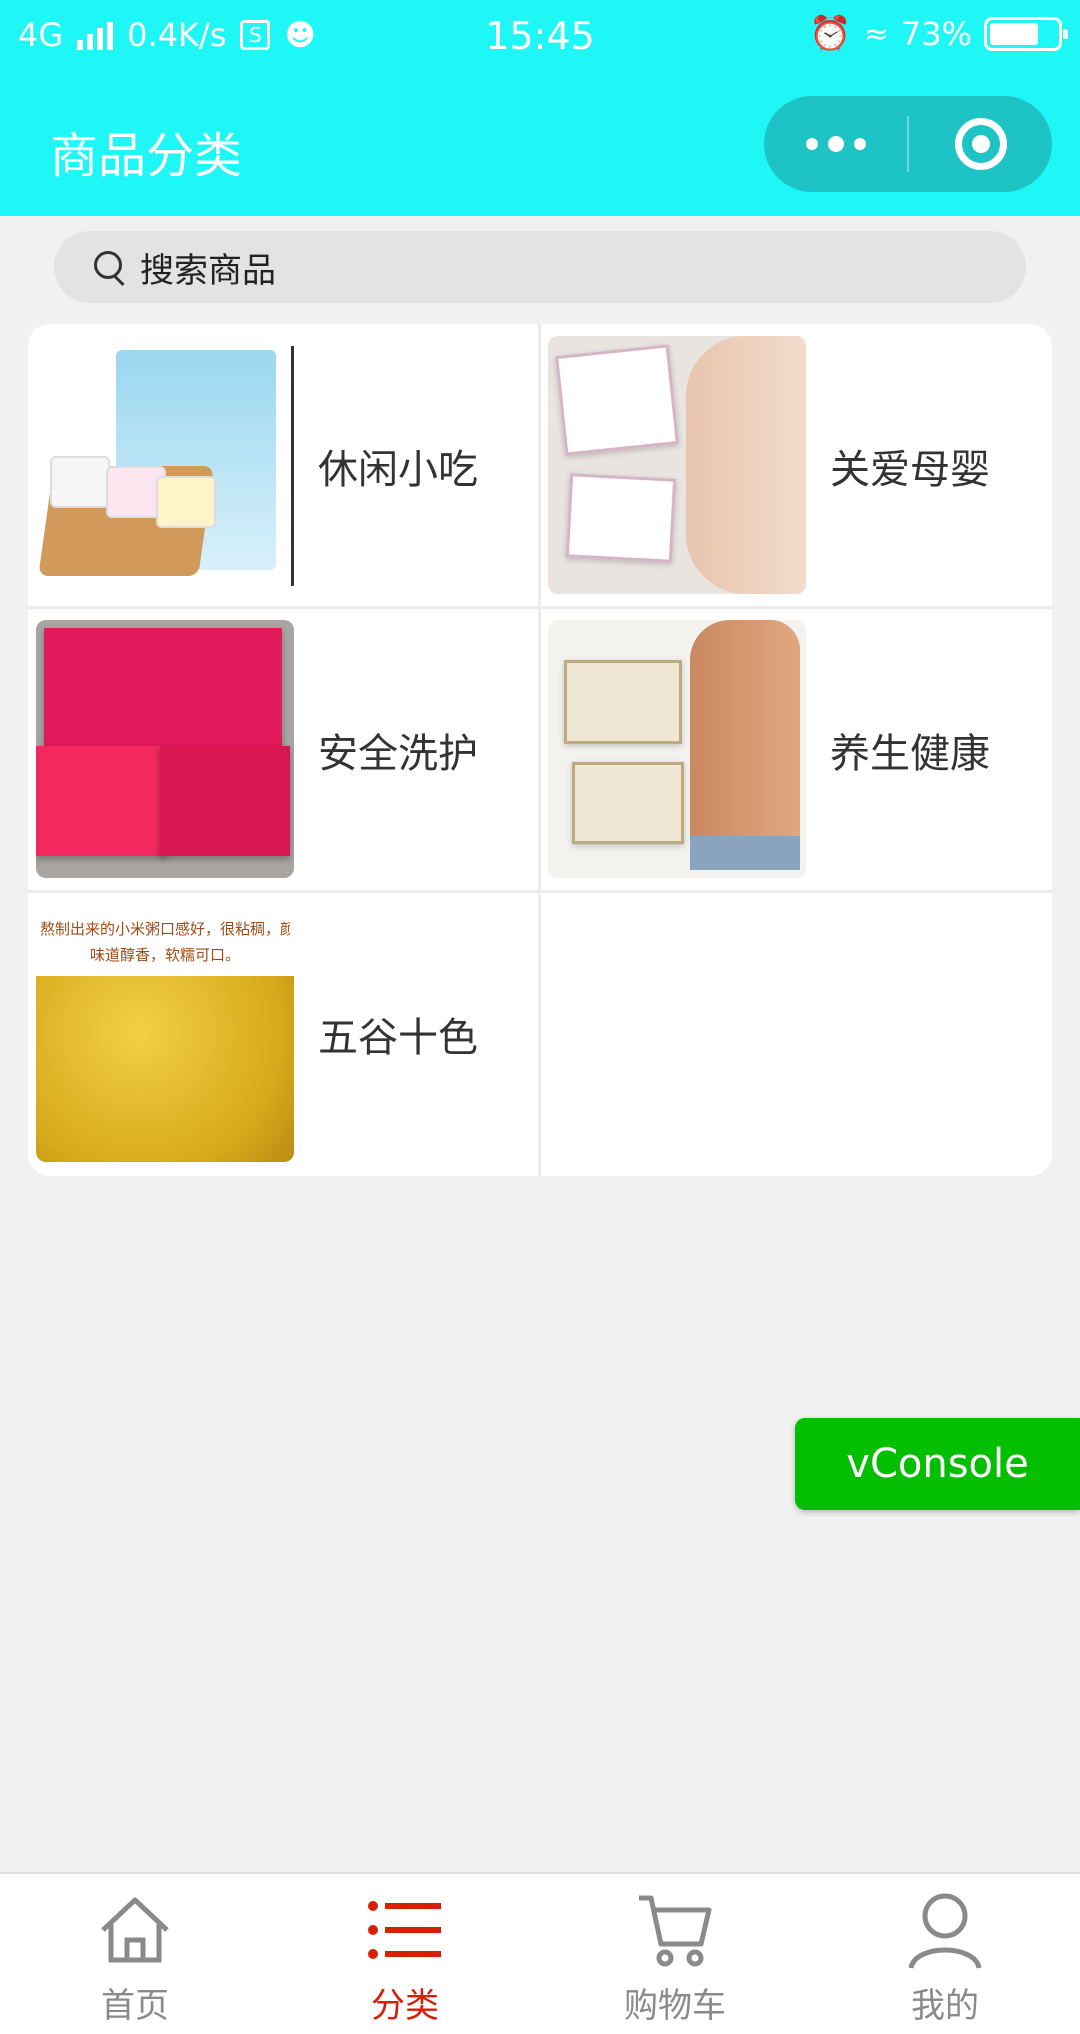 Image resolution: width=1080 pixels, height=2034 pixels. What do you see at coordinates (876, 34) in the screenshot?
I see `wifi-icon: ≈` at bounding box center [876, 34].